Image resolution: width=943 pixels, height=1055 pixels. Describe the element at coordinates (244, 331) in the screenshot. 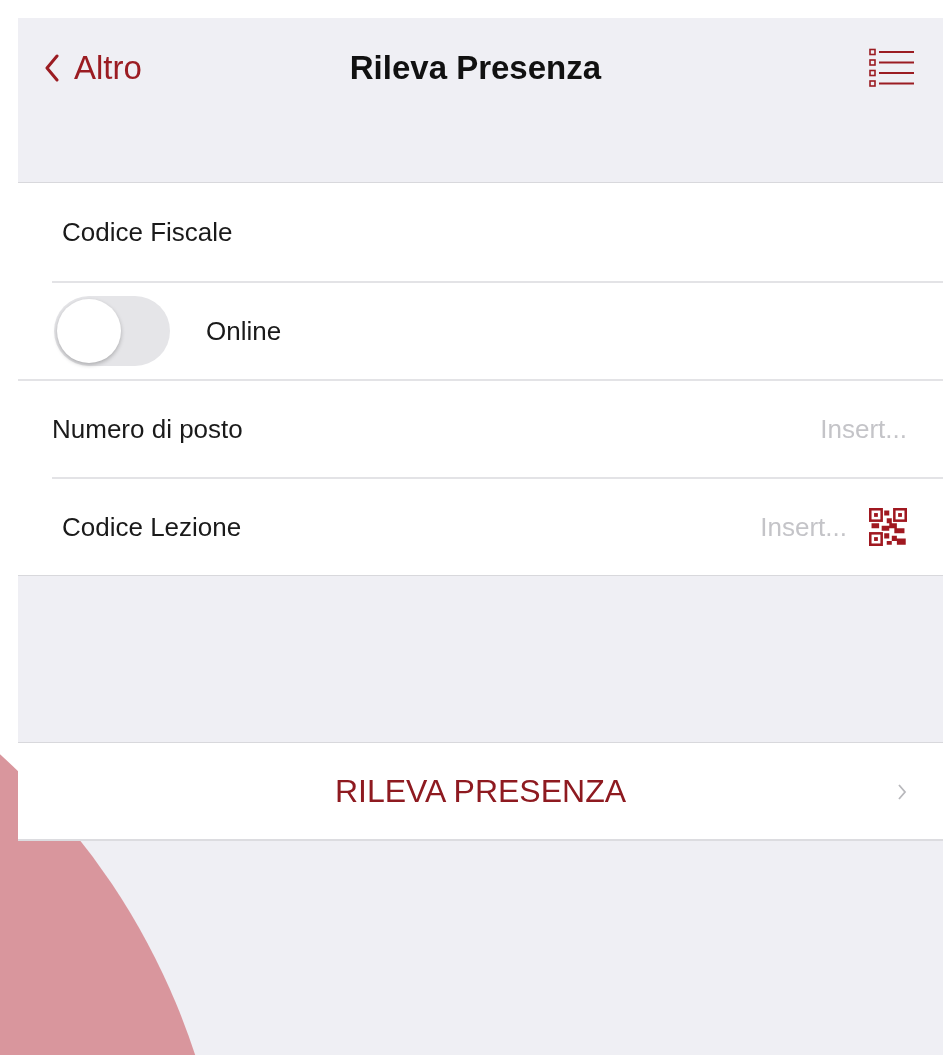

I see `toggle-label: Online` at that location.